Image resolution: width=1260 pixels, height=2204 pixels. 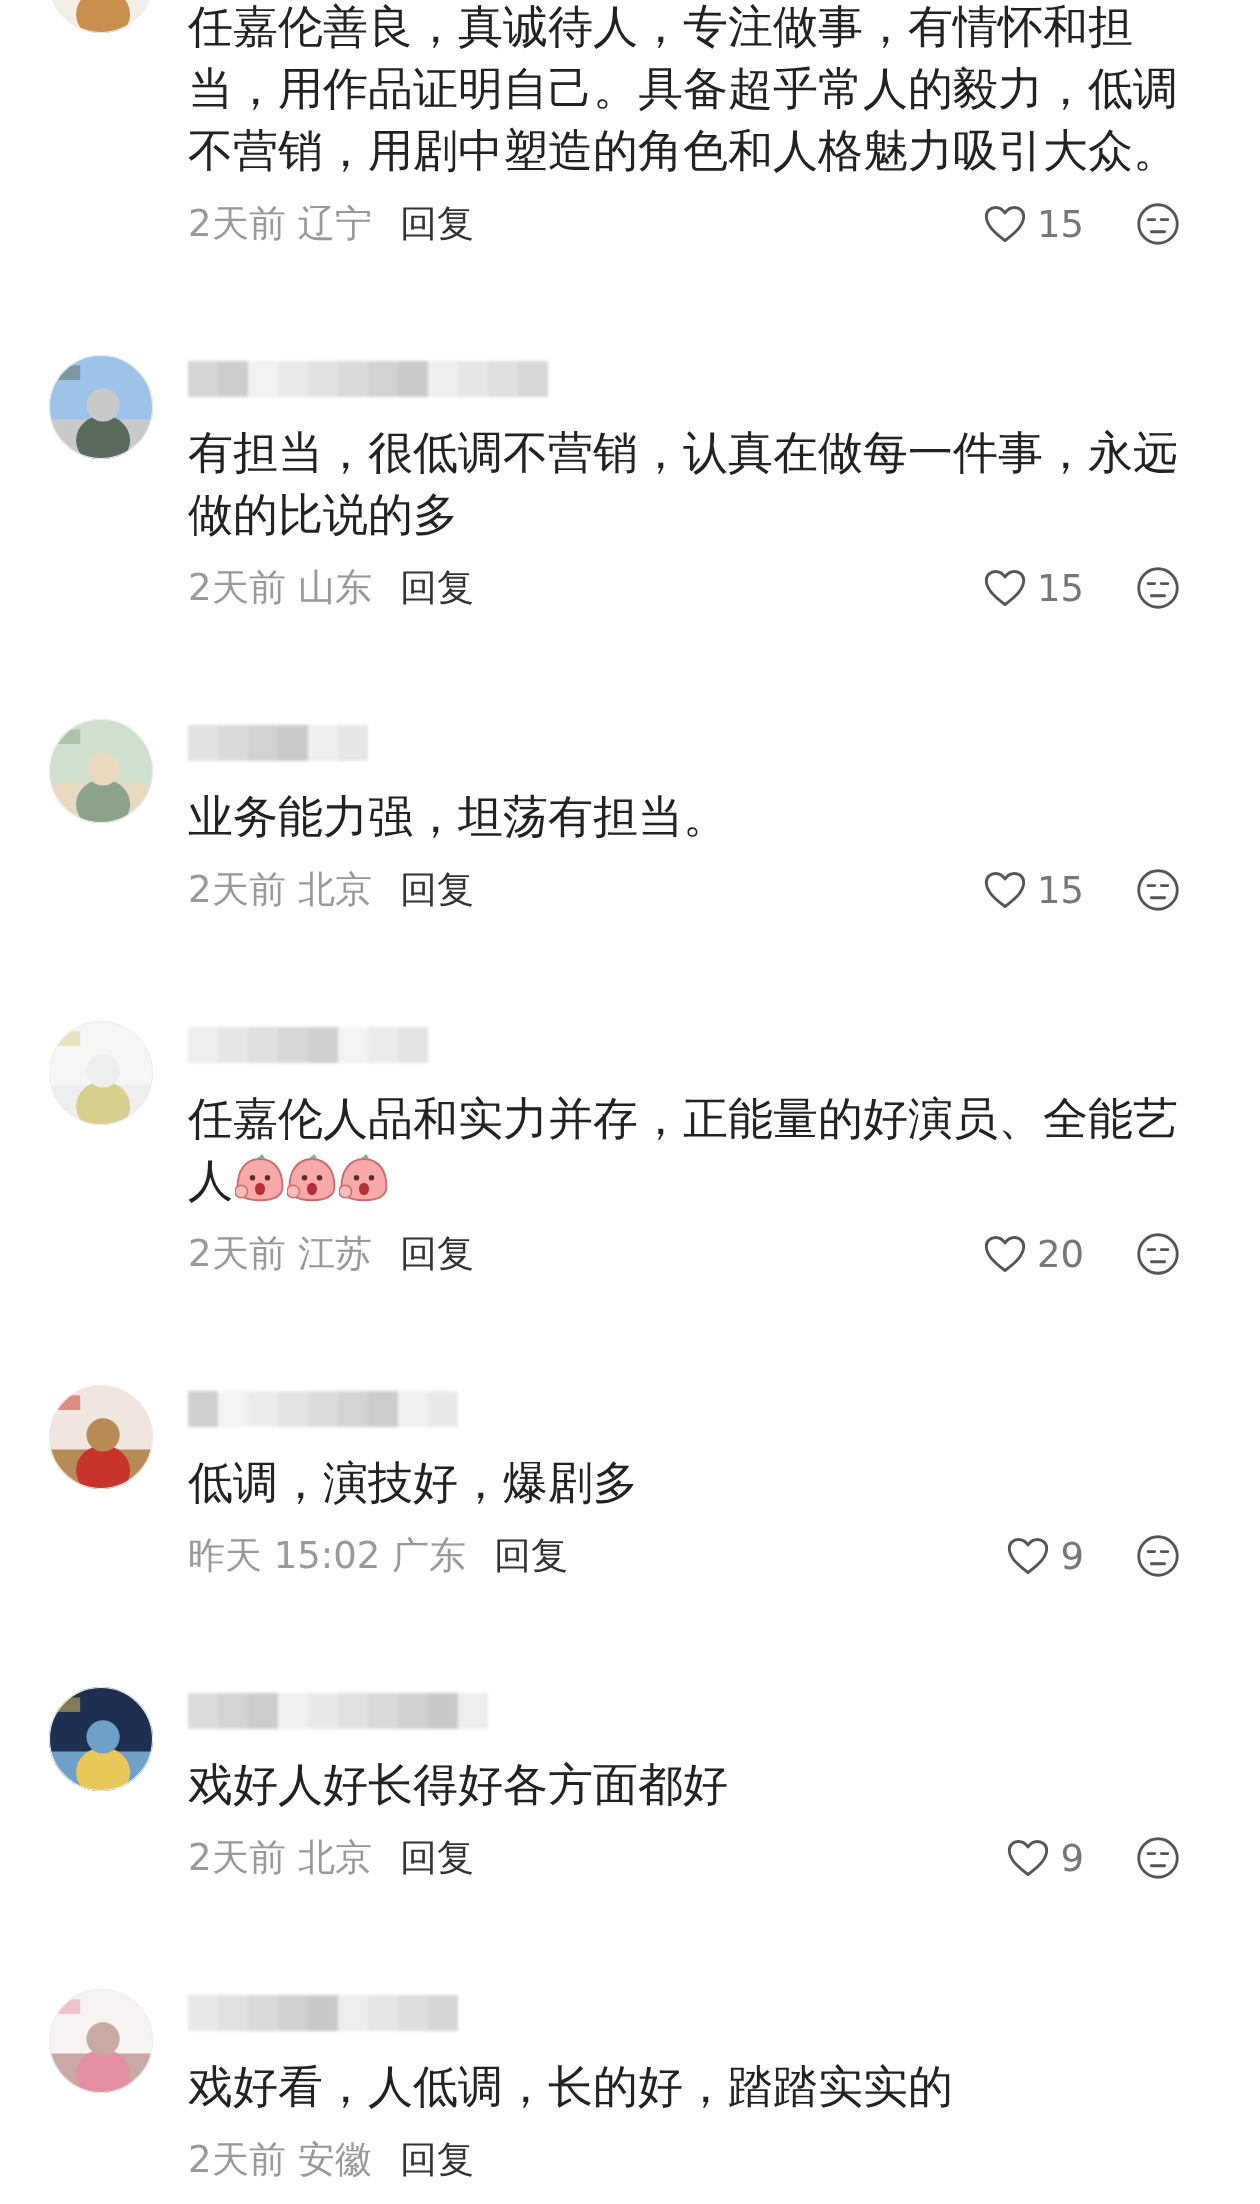 What do you see at coordinates (683, 89) in the screenshot?
I see `comment-text: 任嘉伦善良，真诚待人，专注做事，有情怀和担当，用作品证明自己。具备超乎常人的毅力，低调不营销，用剧中塑造的角色和人格魅力吸引大众。` at bounding box center [683, 89].